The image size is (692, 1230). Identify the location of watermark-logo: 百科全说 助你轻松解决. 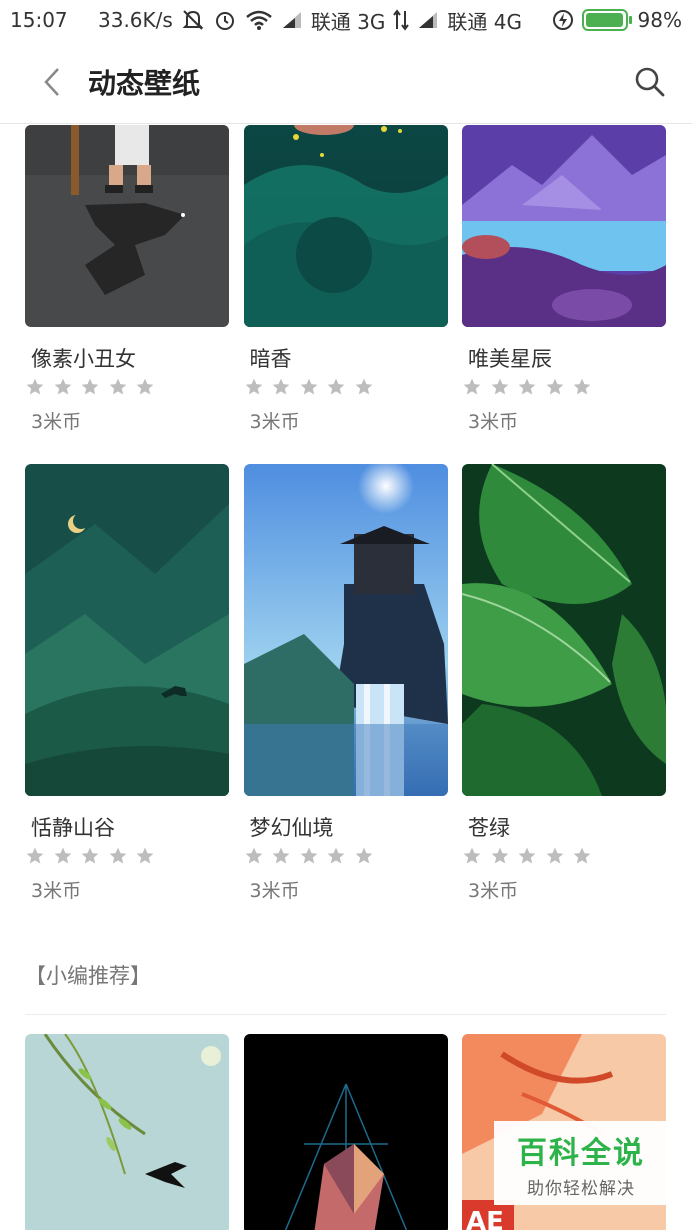
(581, 1163).